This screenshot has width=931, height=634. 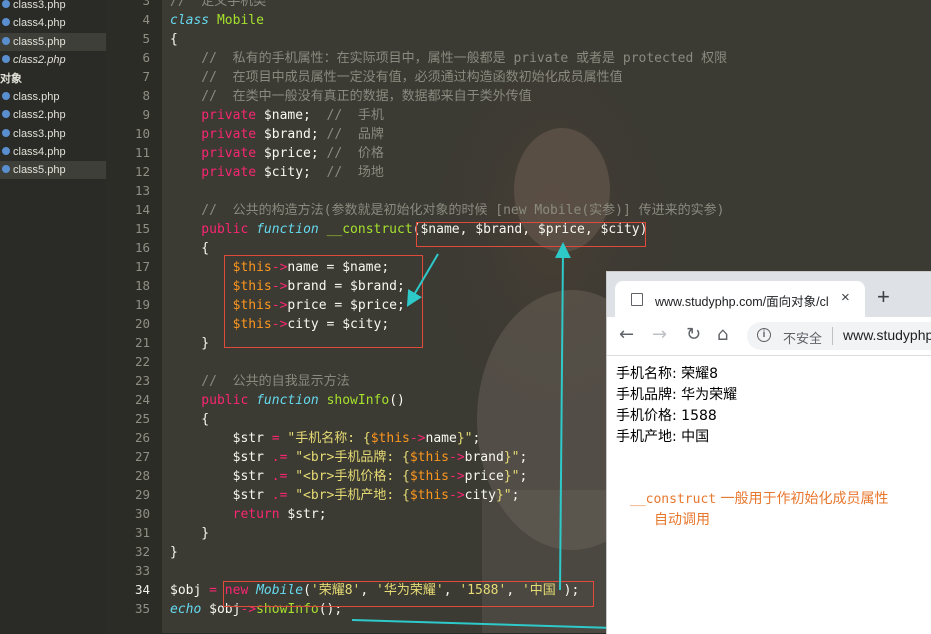 What do you see at coordinates (764, 335) in the screenshot?
I see `info-icon: i` at bounding box center [764, 335].